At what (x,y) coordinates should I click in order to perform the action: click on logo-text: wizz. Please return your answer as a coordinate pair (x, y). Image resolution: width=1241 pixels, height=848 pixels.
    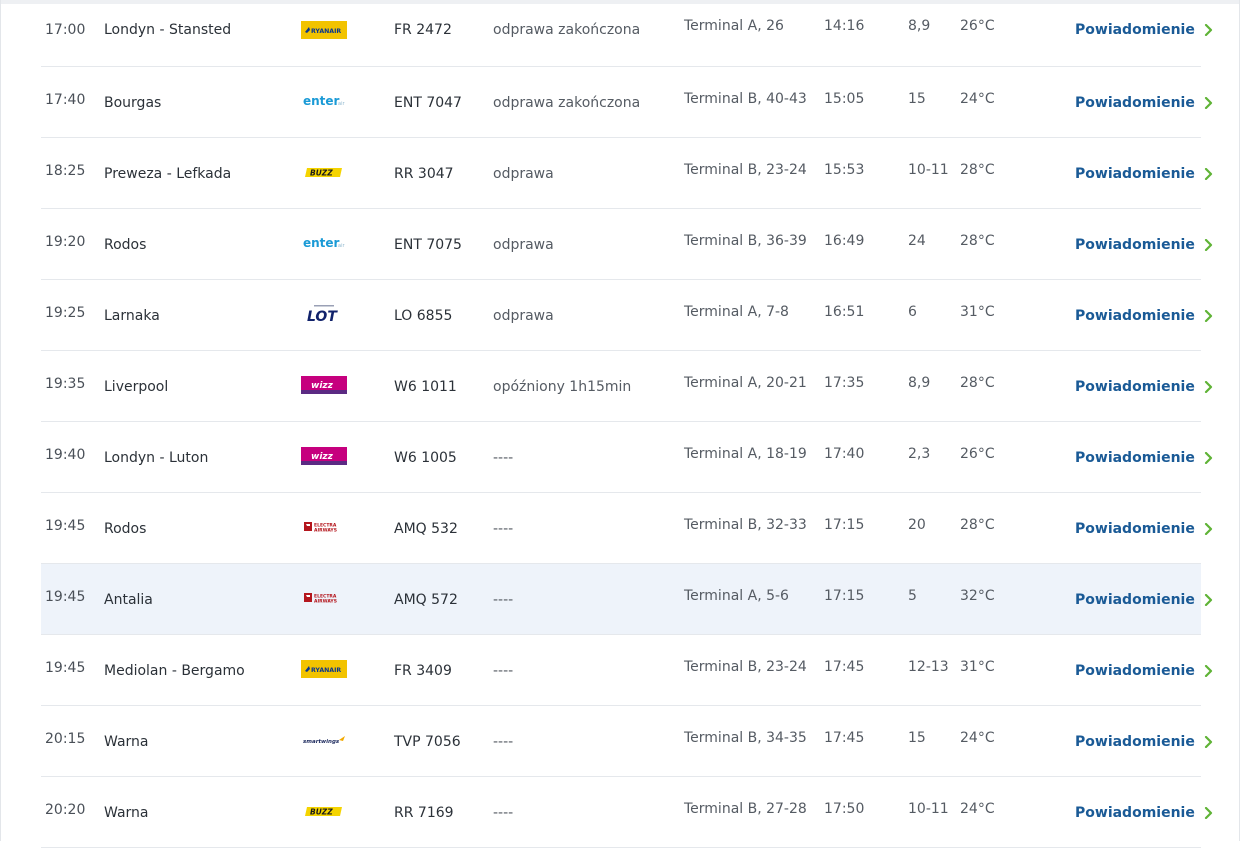
    Looking at the image, I should click on (322, 386).